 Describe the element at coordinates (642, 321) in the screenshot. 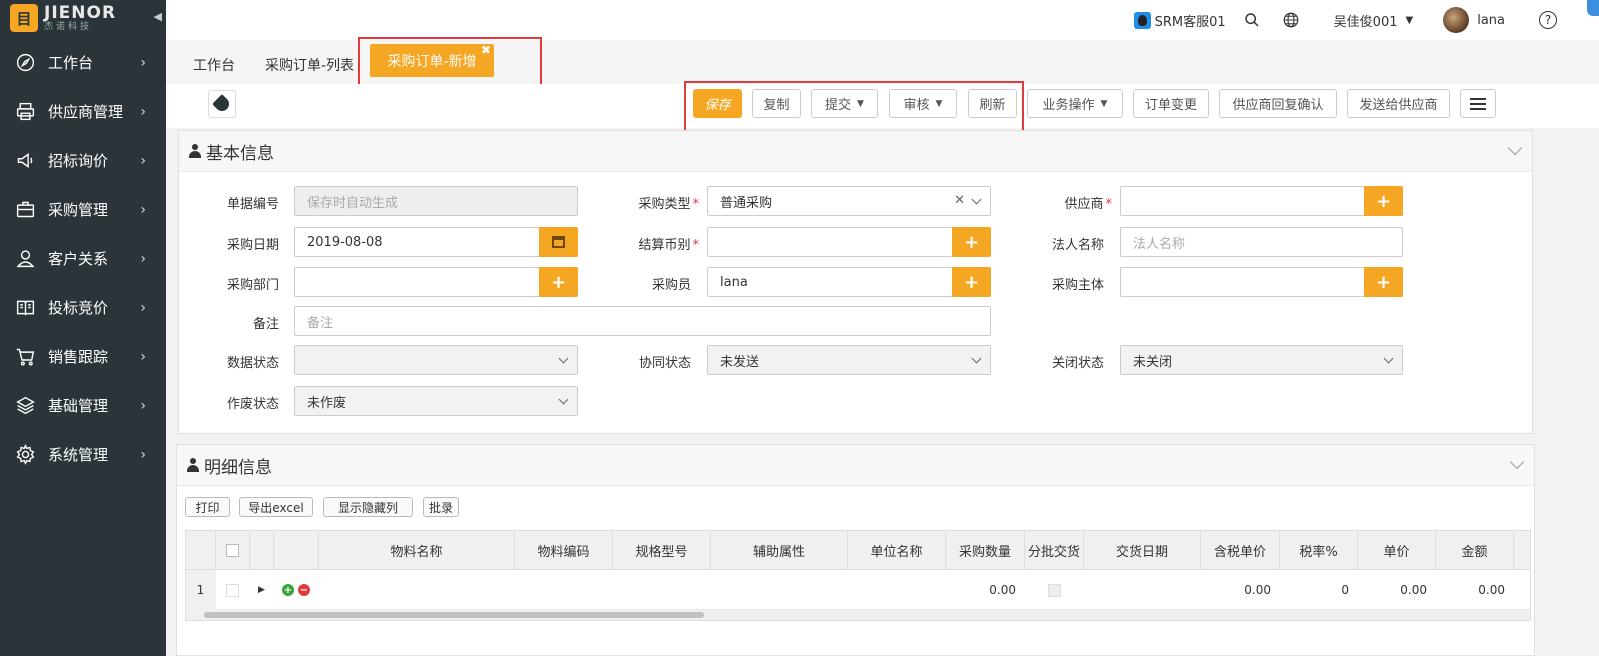

I see `remark-input: 备注` at that location.